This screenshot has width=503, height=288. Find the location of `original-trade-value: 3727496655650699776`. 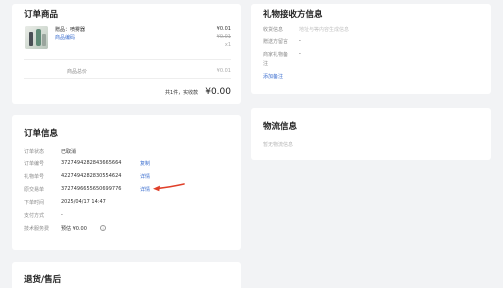

original-trade-value: 3727496655650699776 is located at coordinates (91, 189).